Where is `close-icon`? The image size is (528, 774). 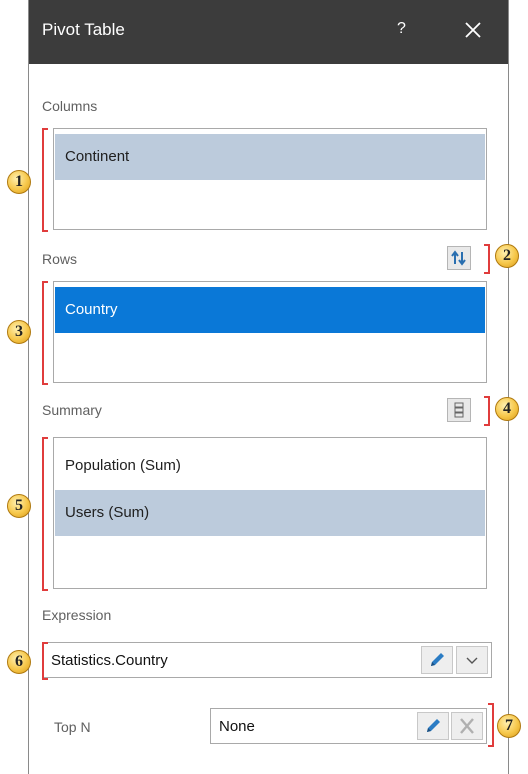
close-icon is located at coordinates (473, 30).